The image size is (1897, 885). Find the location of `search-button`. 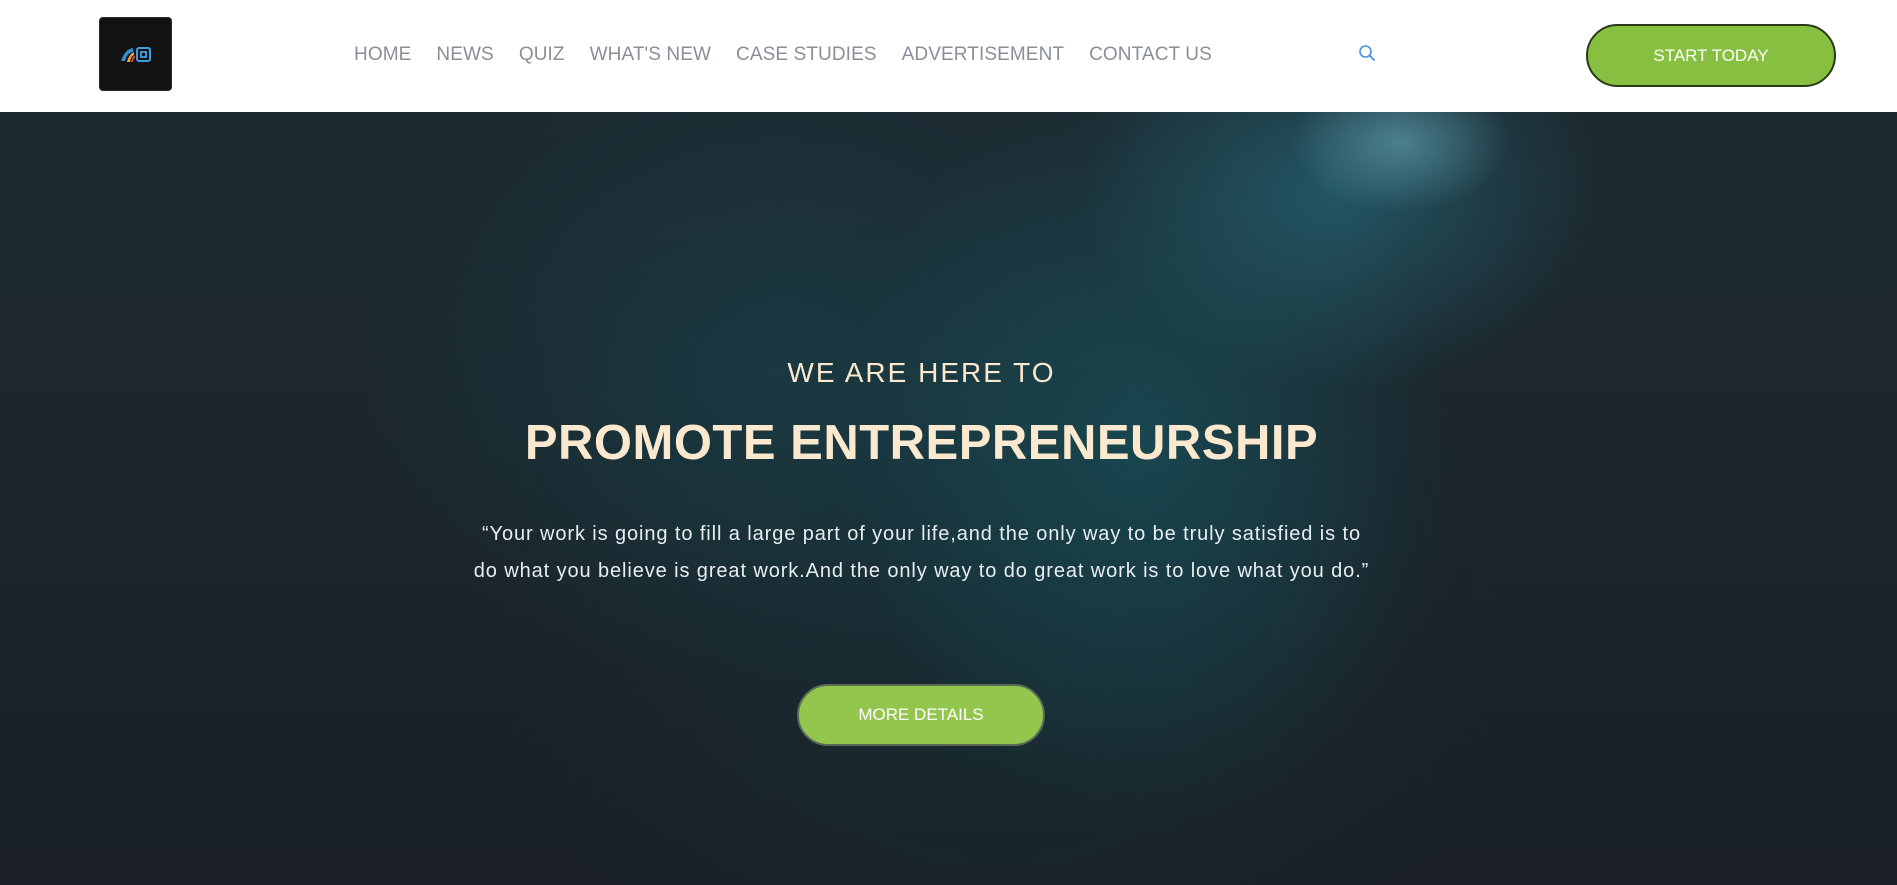

search-button is located at coordinates (1367, 53).